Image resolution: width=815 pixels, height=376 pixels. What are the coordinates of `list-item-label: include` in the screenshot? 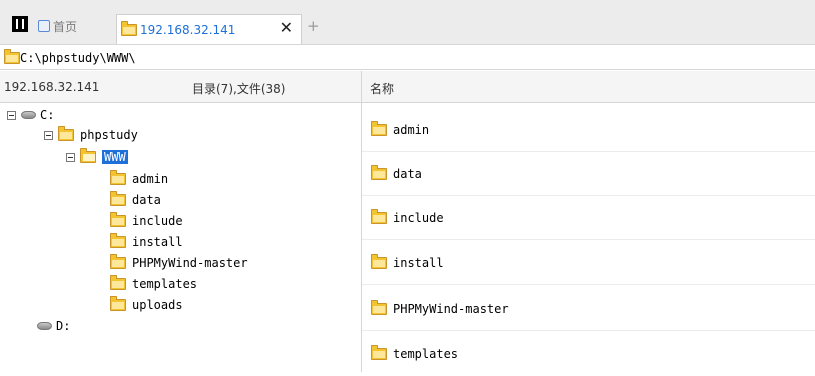 It's located at (418, 217).